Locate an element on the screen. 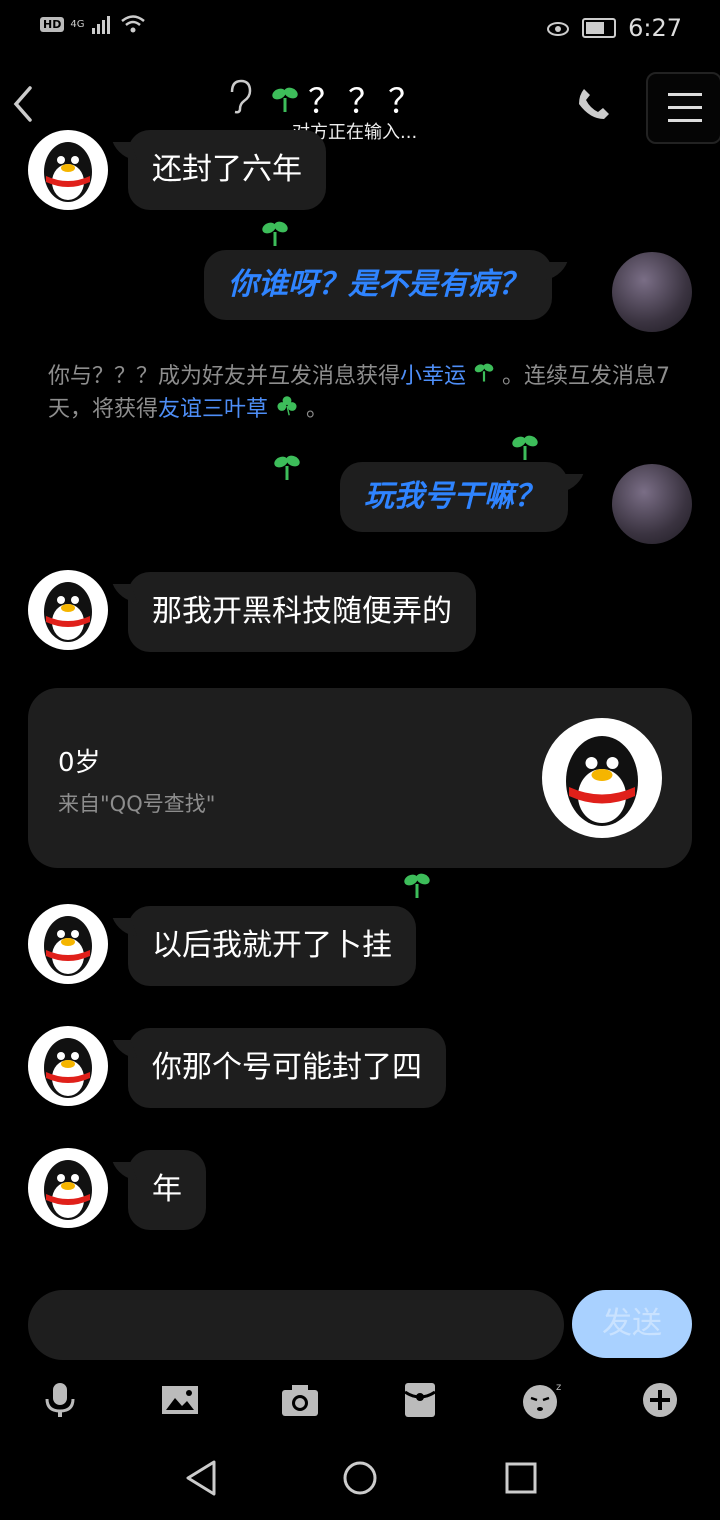 This screenshot has height=1520, width=720. camera-icon is located at coordinates (300, 1400).